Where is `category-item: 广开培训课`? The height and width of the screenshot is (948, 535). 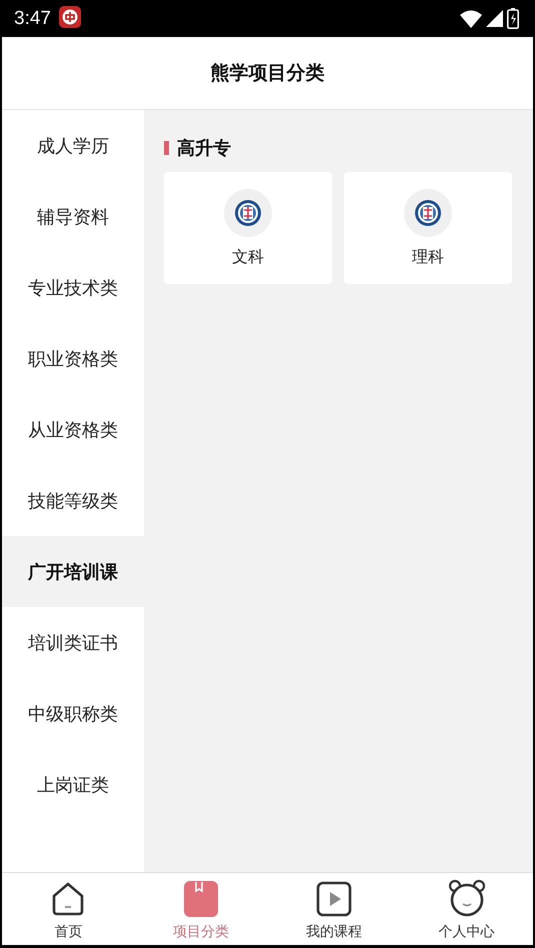 category-item: 广开培训课 is located at coordinates (73, 571).